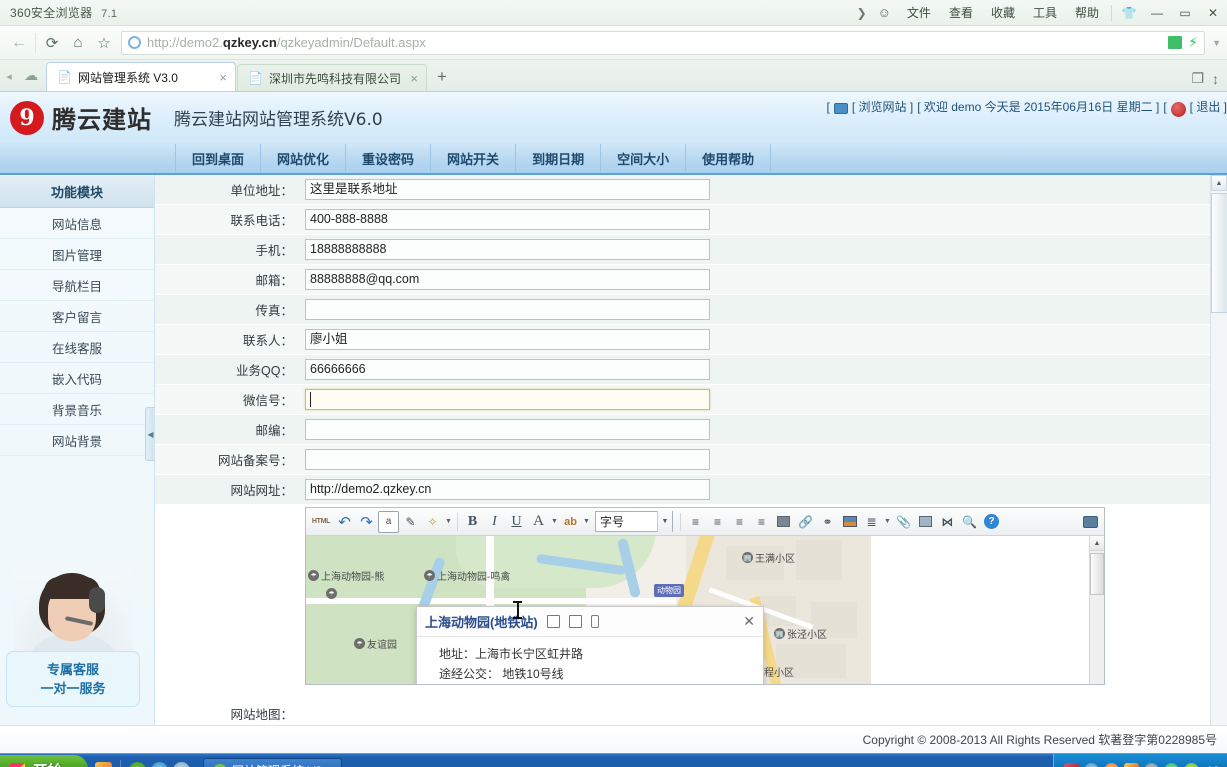  I want to click on scroll-up-icon: ▲, so click(1097, 543).